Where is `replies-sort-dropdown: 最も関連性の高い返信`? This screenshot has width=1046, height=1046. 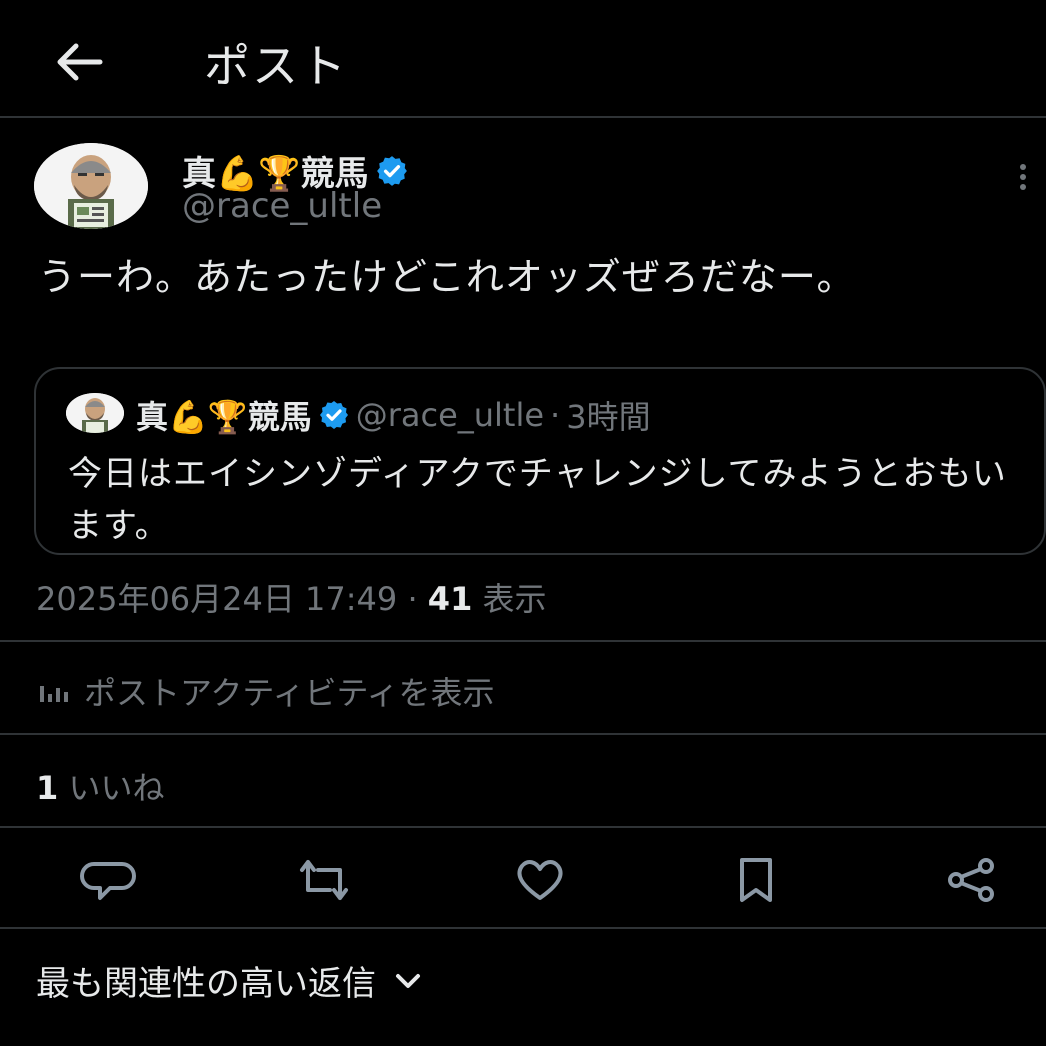
replies-sort-dropdown: 最も関連性の高い返信 is located at coordinates (229, 980).